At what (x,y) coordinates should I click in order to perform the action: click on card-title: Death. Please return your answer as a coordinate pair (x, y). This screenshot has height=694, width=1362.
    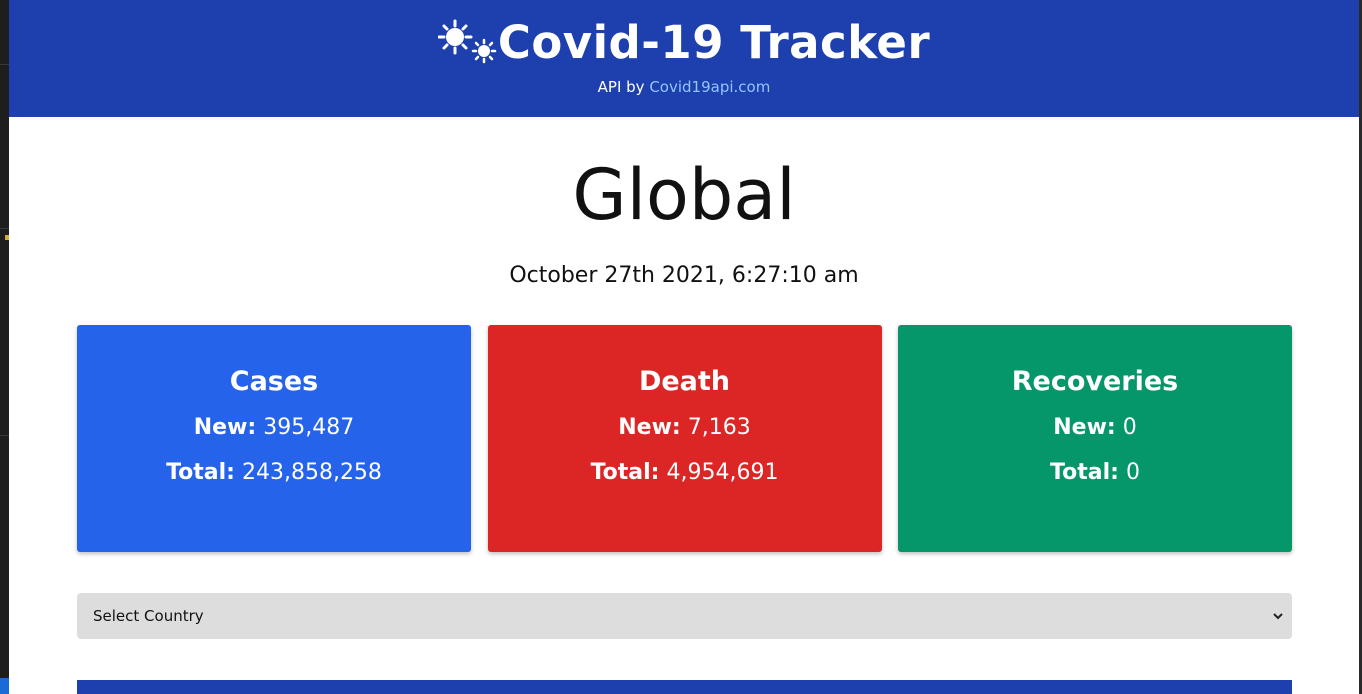
    Looking at the image, I should click on (684, 381).